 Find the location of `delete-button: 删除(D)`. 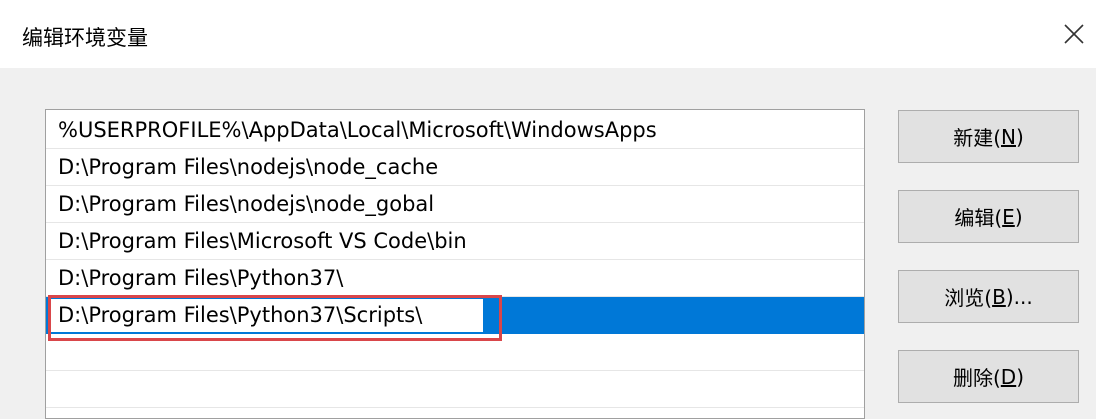

delete-button: 删除(D) is located at coordinates (988, 376).